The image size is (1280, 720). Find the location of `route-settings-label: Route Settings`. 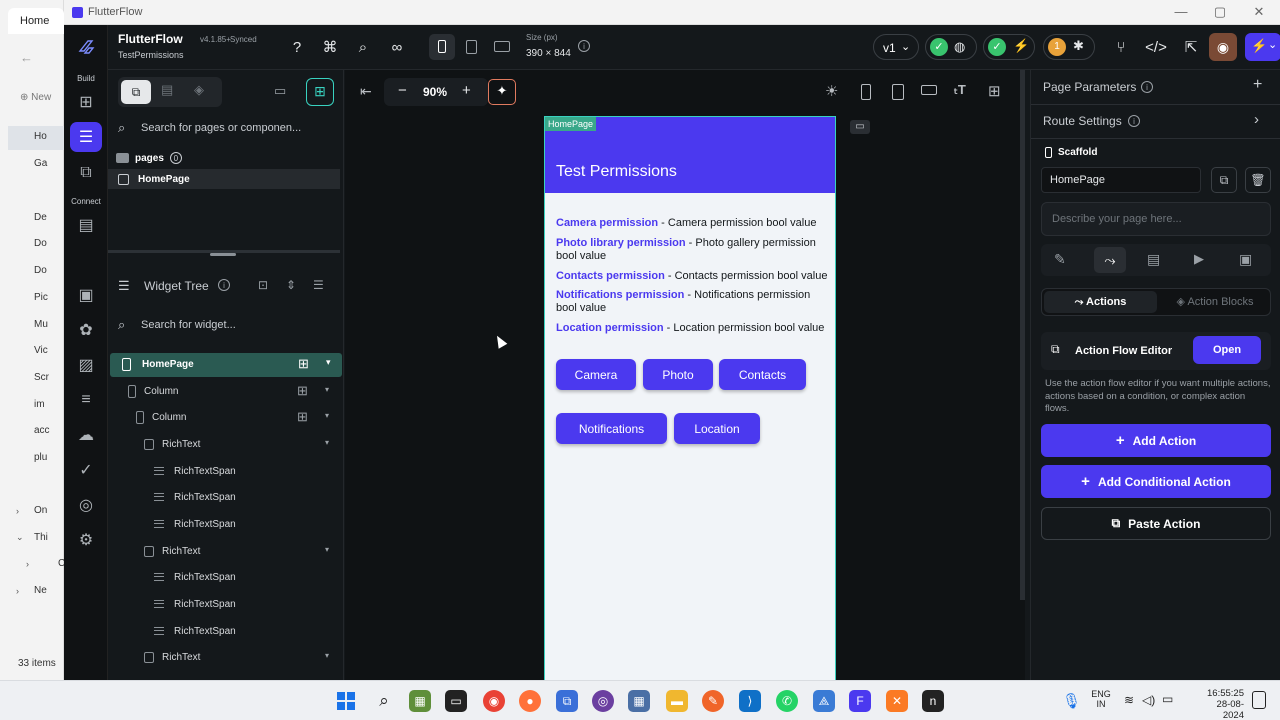

route-settings-label: Route Settings is located at coordinates (1082, 121).